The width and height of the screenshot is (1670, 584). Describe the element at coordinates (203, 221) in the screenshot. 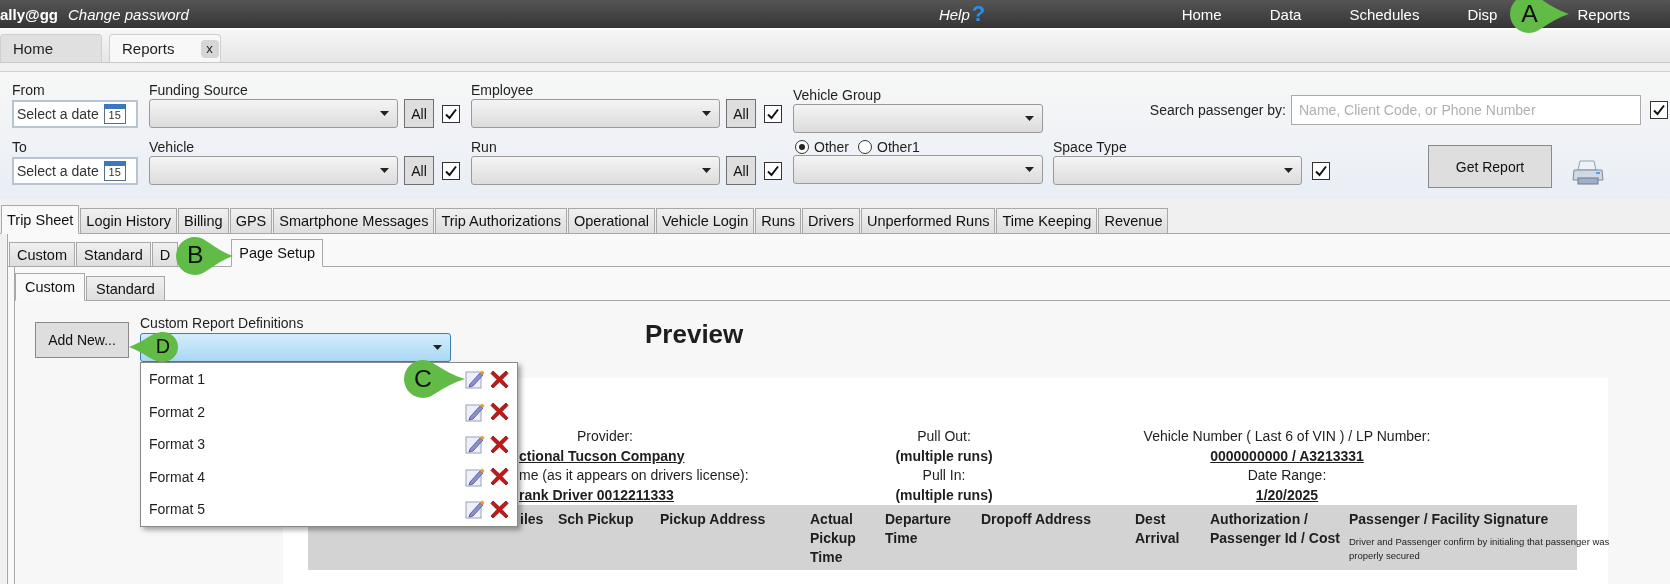

I see `tab: Billing` at that location.